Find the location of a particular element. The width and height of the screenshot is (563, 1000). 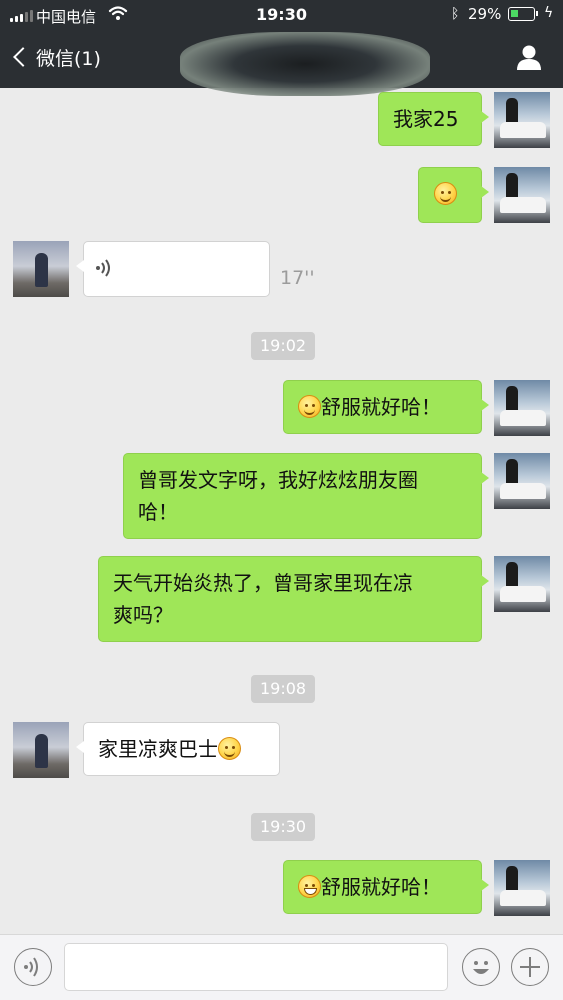

top-bar: 中国电信 19:30 ᛒ 29% ϟ 微信(1) is located at coordinates (281, 48).